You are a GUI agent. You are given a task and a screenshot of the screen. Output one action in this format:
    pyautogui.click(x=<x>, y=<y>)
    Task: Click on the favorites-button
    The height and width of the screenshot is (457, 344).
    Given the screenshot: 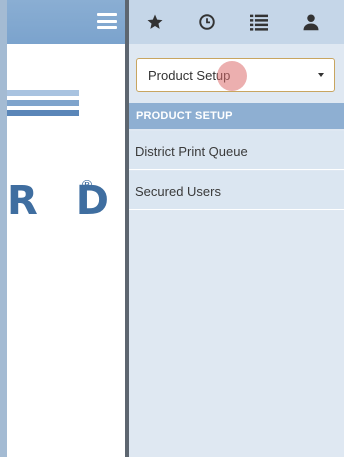 What is the action you would take?
    pyautogui.click(x=155, y=22)
    